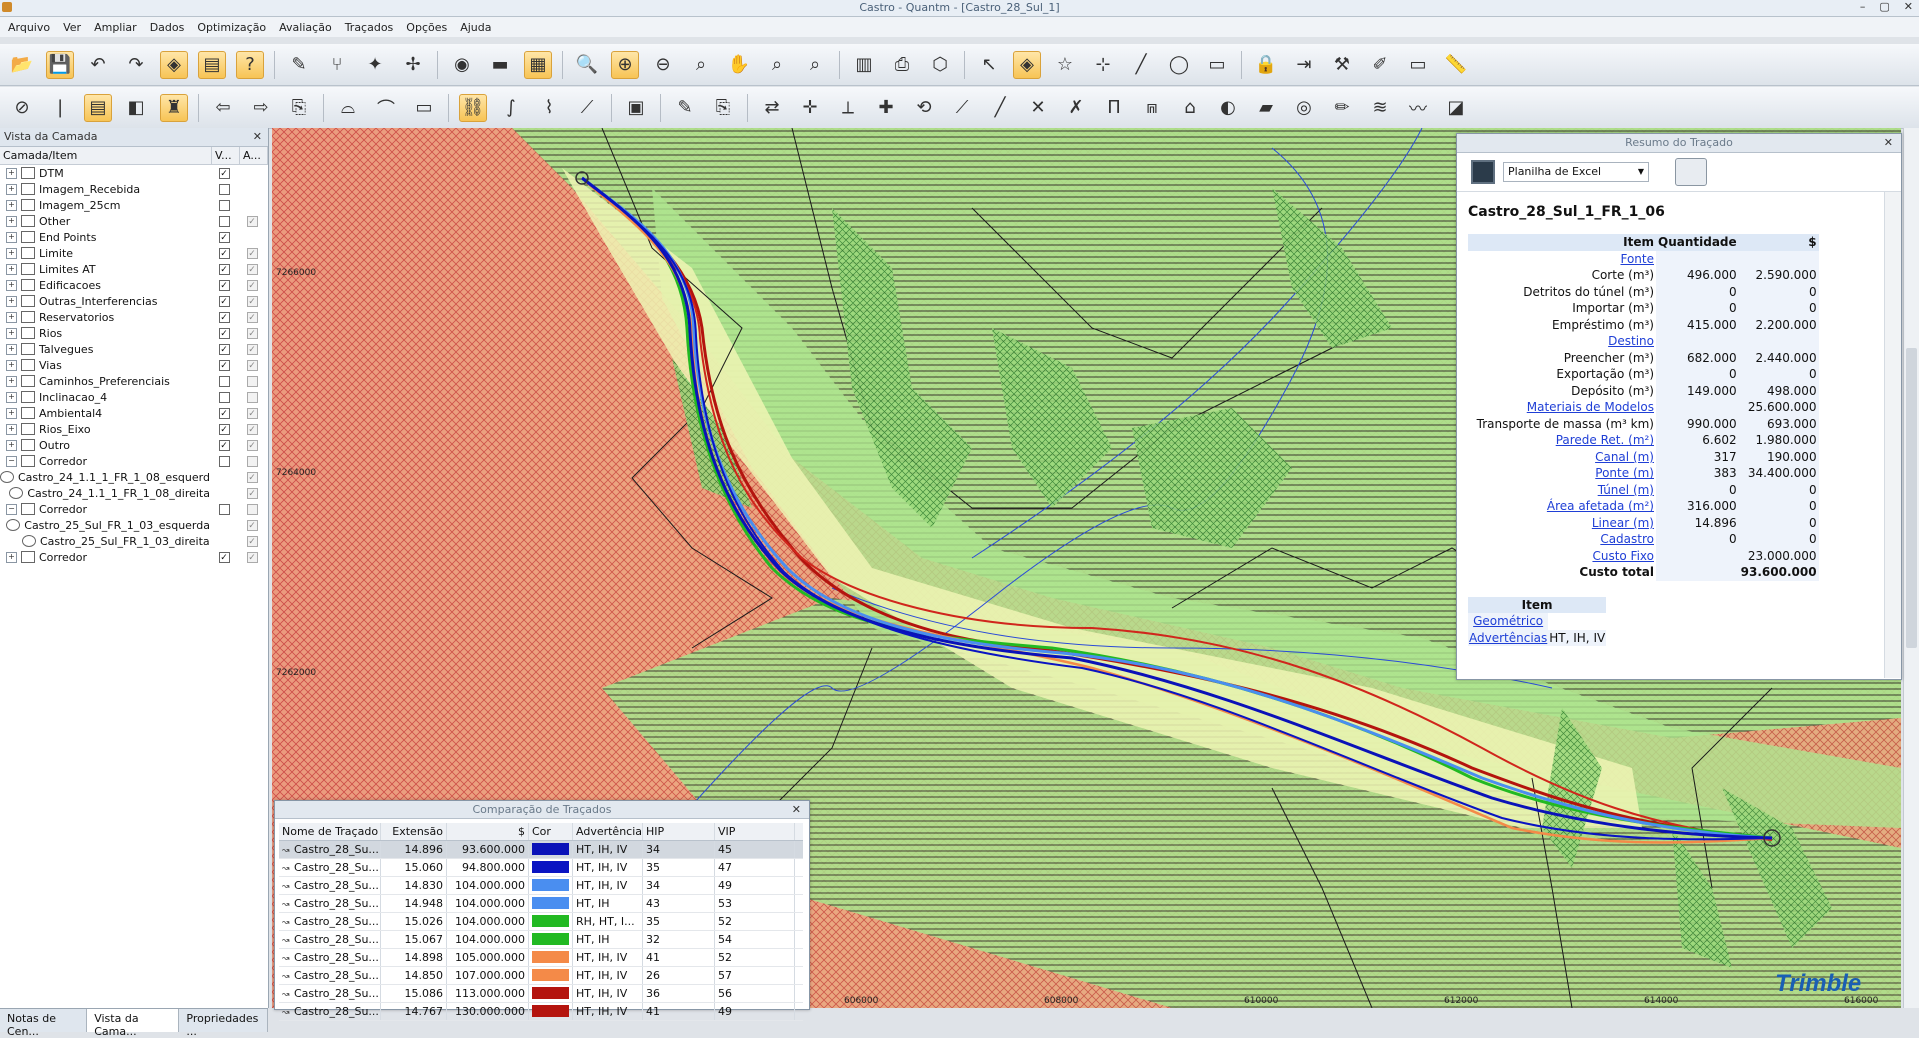 The height and width of the screenshot is (1038, 1919). Describe the element at coordinates (134, 429) in the screenshot. I see `layer-row: + Rios_Eixo ✓ ✓` at that location.